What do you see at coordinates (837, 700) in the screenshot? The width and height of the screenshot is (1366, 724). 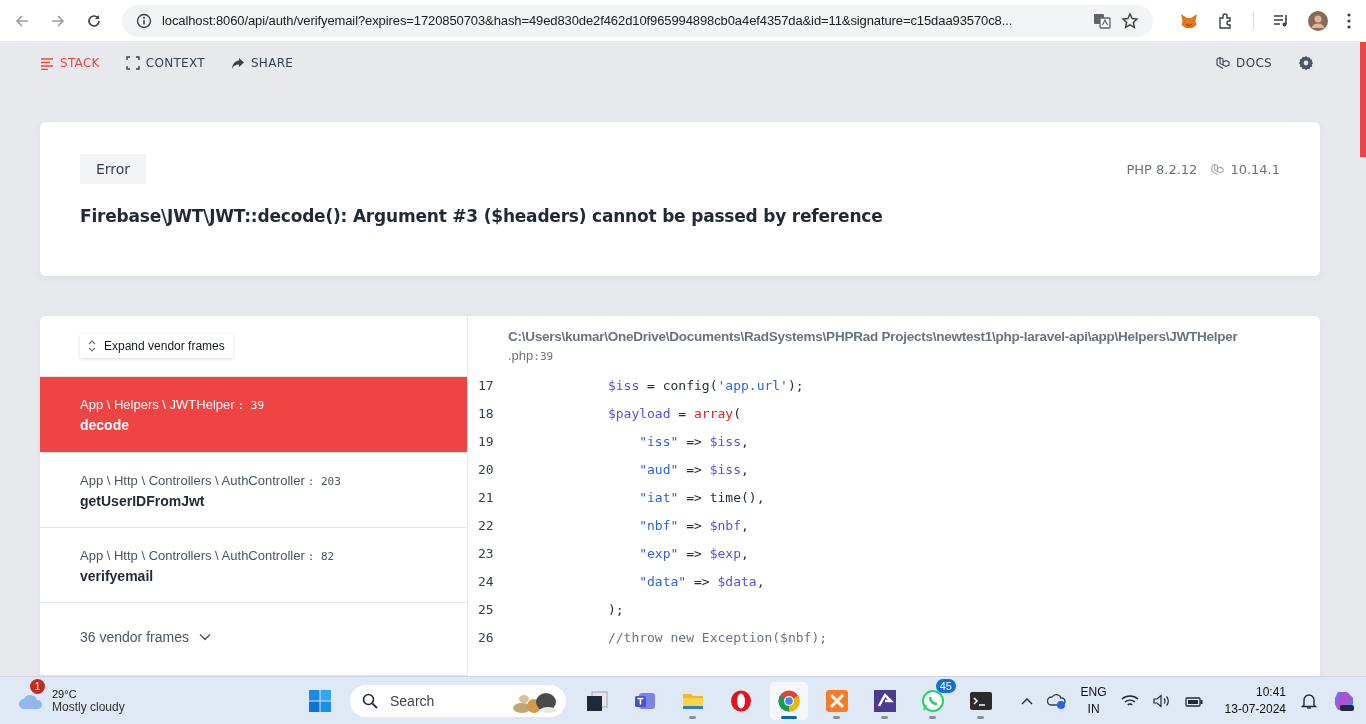 I see `xampp-icon` at bounding box center [837, 700].